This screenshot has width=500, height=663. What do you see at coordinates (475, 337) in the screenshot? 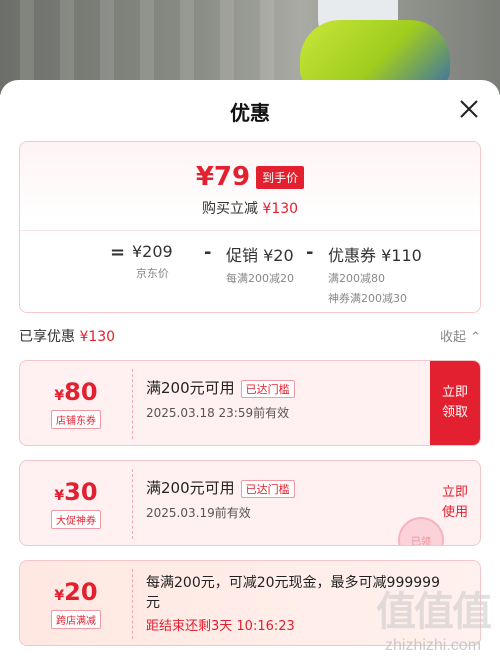
I see `chevron-up-icon: ⌃` at bounding box center [475, 337].